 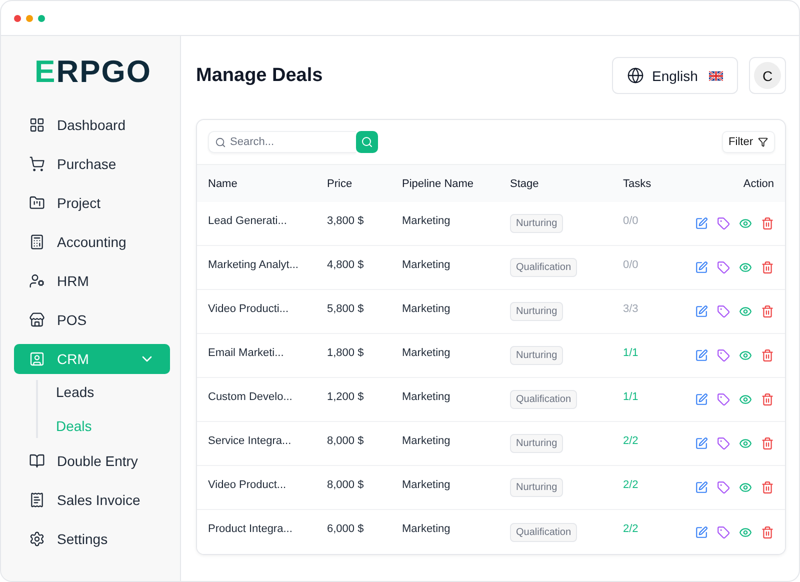 What do you see at coordinates (92, 203) in the screenshot?
I see `sidebar-item: Project` at bounding box center [92, 203].